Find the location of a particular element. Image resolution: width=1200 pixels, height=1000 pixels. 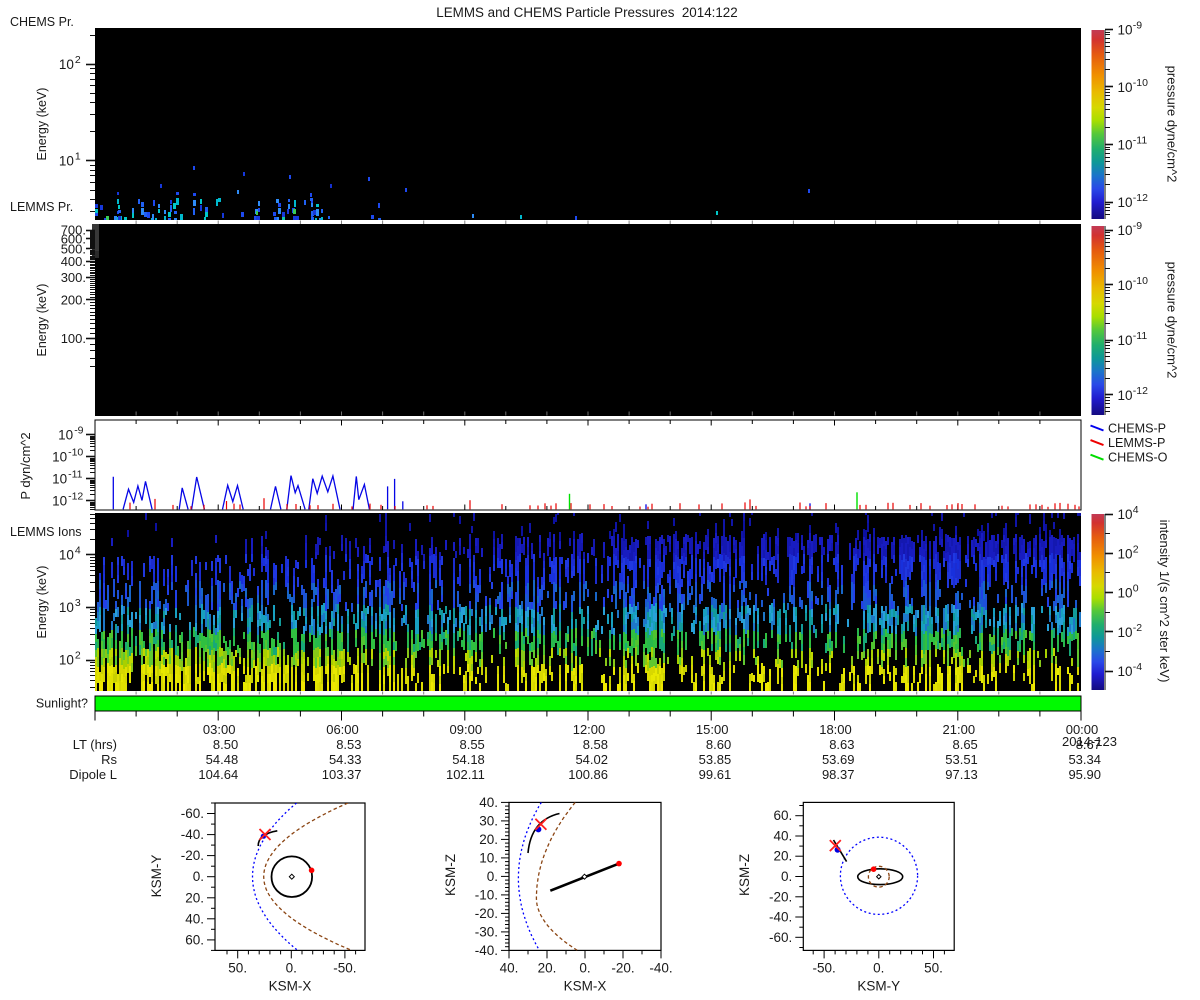

svg-text: LEMMS Ions is located at coordinates (46, 532).